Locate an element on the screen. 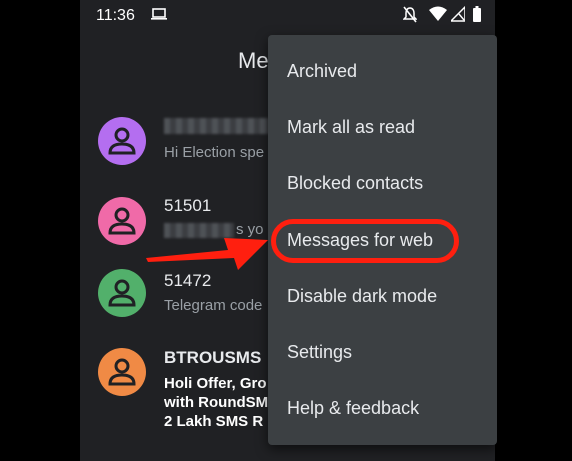  wifi-icon is located at coordinates (438, 13).